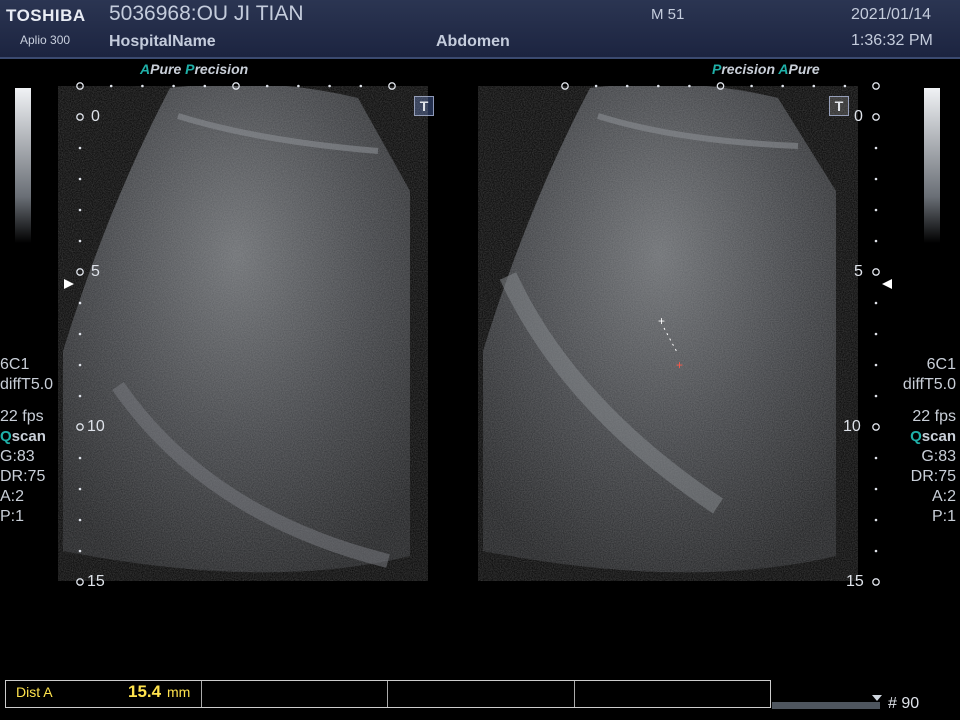  I want to click on measure-value: 15.4, so click(145, 691).